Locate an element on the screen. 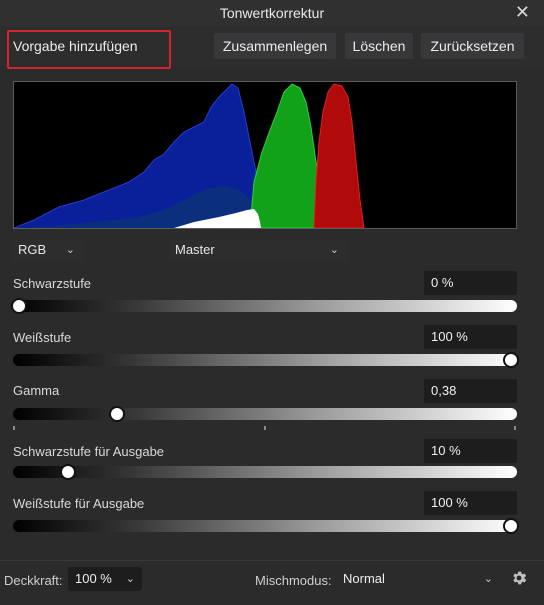 This screenshot has height=605, width=544. gamma-slider is located at coordinates (265, 414).